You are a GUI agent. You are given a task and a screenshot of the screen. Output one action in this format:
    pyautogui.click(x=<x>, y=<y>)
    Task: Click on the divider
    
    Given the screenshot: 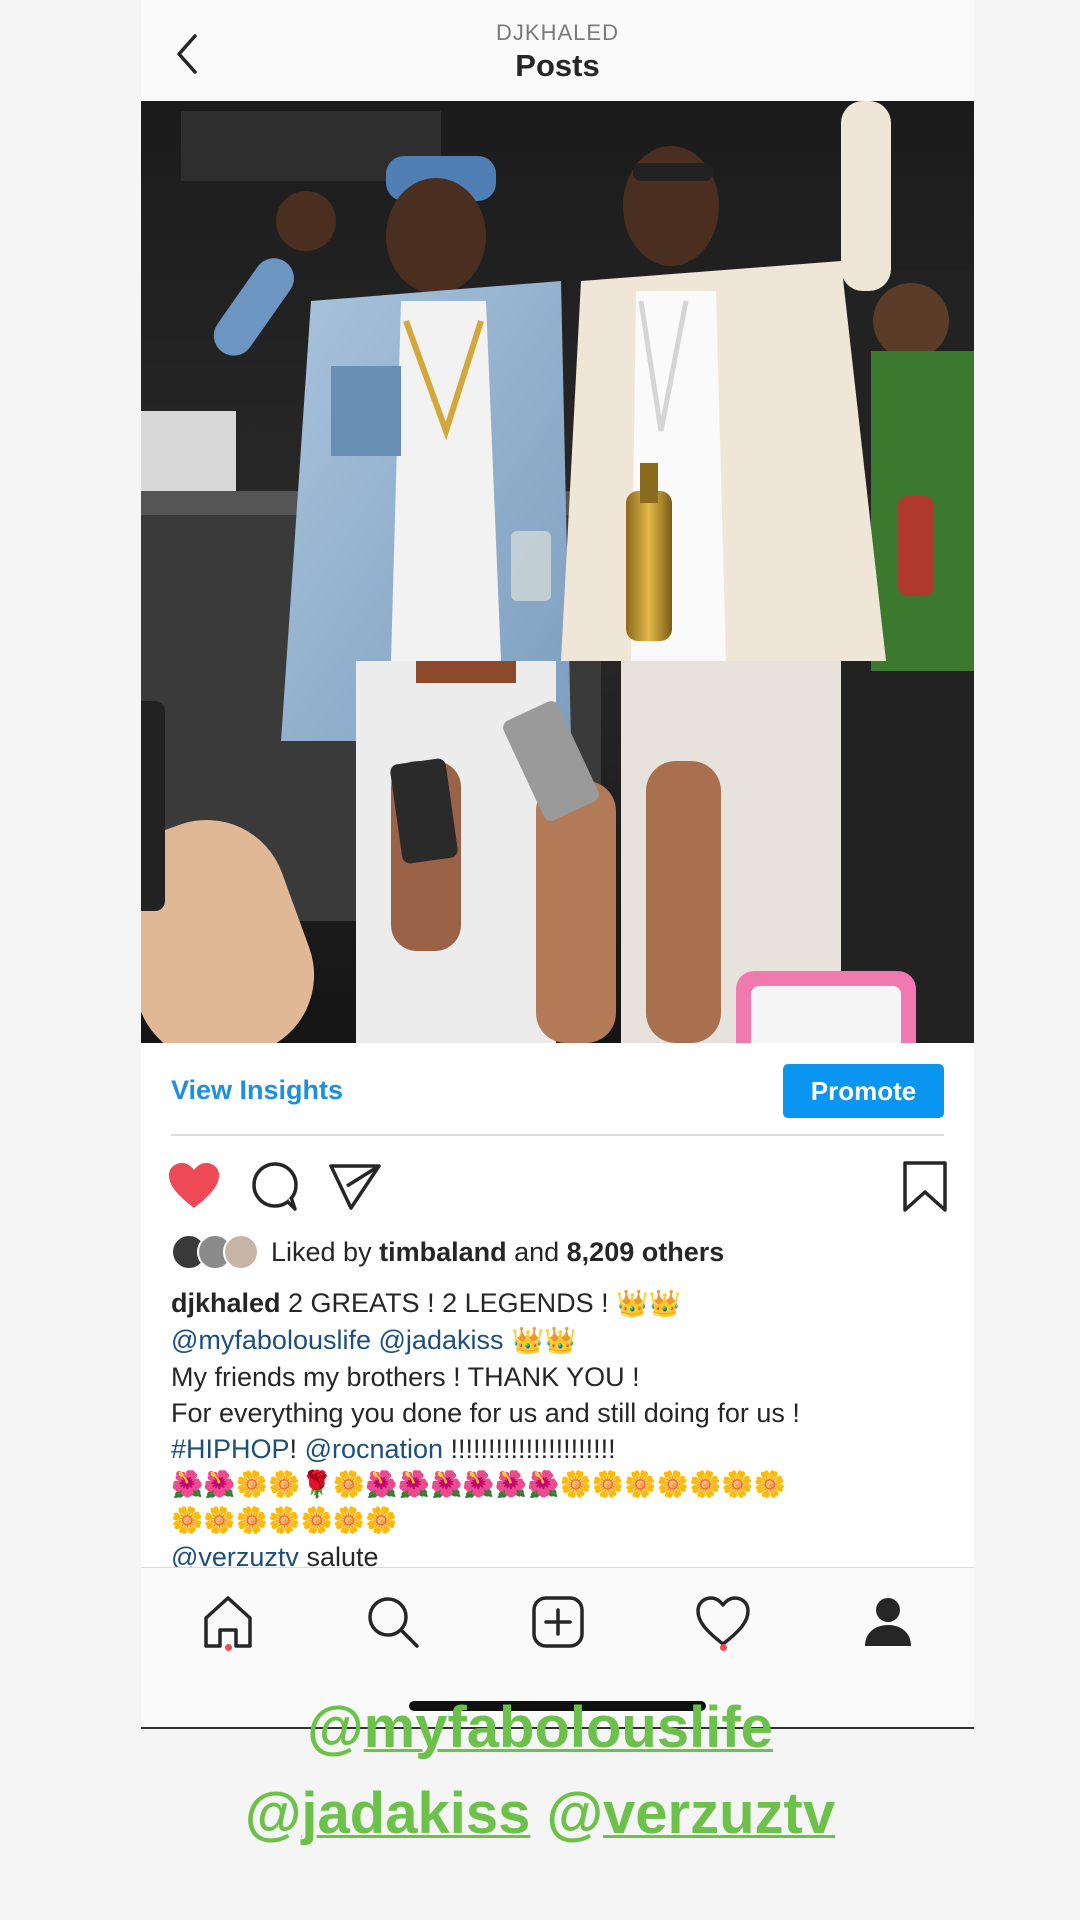 What is the action you would take?
    pyautogui.click(x=557, y=1135)
    